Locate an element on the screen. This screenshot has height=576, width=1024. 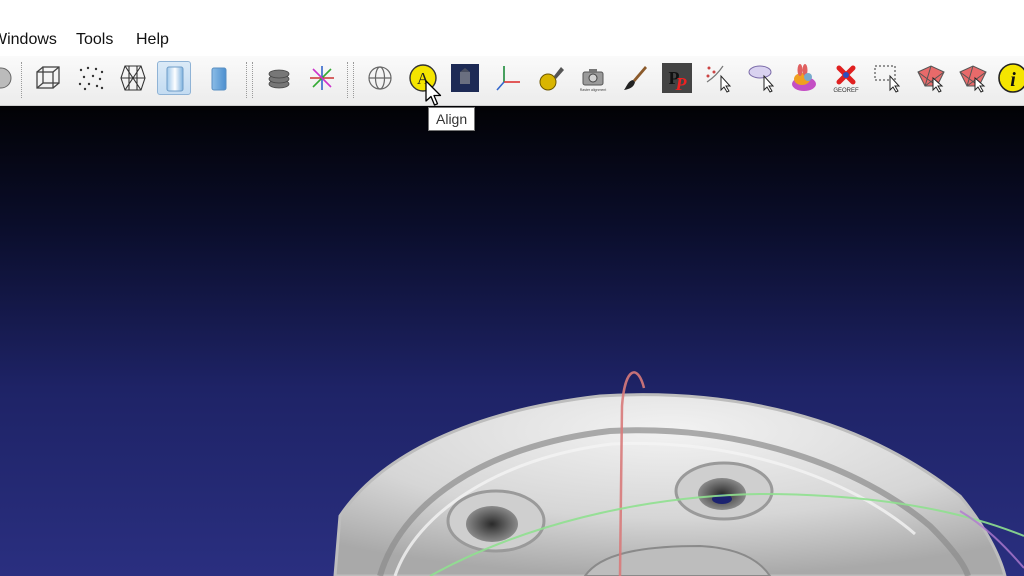
bounding-box-button is located at coordinates (48, 78).